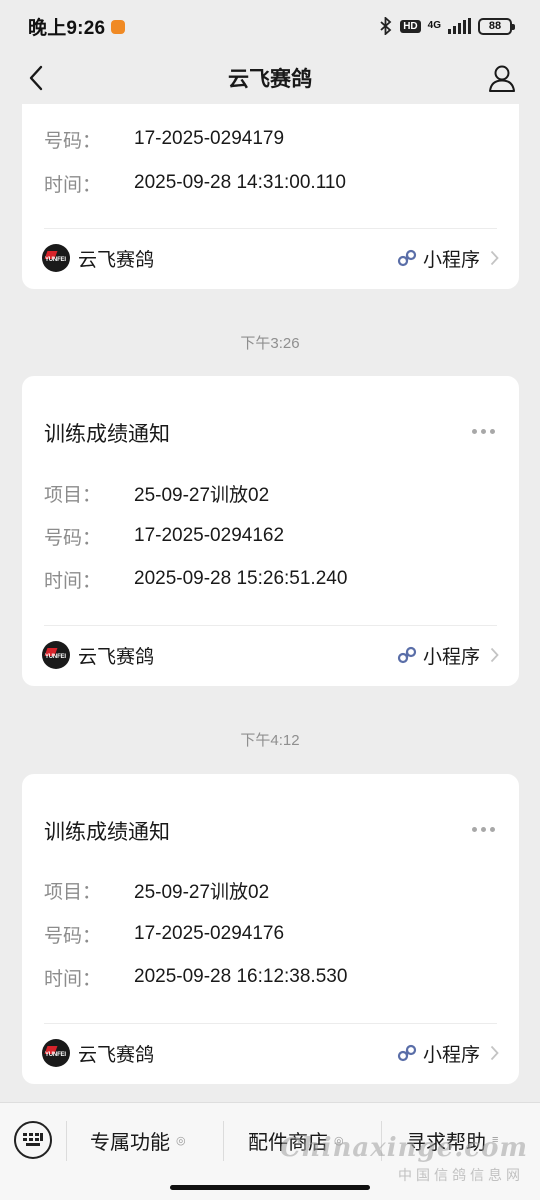 The image size is (540, 1200). I want to click on info-row-time: 时间： 2025-09-28 15:26:51.240, so click(195, 579).